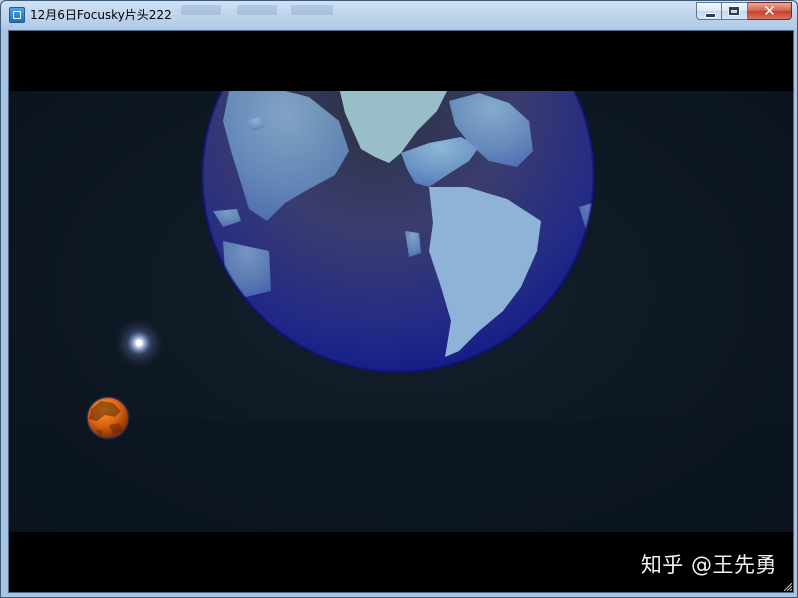 The height and width of the screenshot is (598, 798). I want to click on glowing-star, so click(139, 343).